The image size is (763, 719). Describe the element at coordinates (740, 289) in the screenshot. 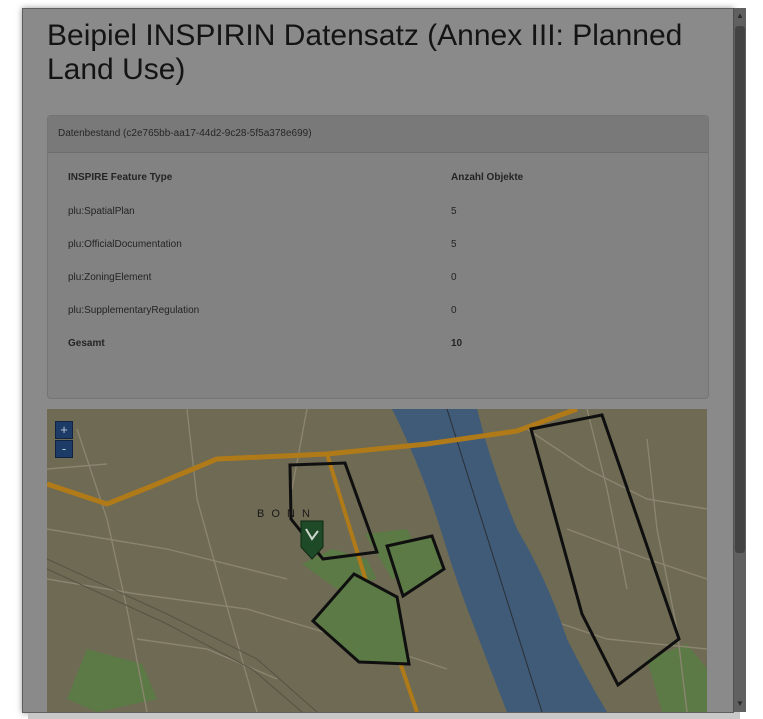

I see `scroll-thumb` at that location.